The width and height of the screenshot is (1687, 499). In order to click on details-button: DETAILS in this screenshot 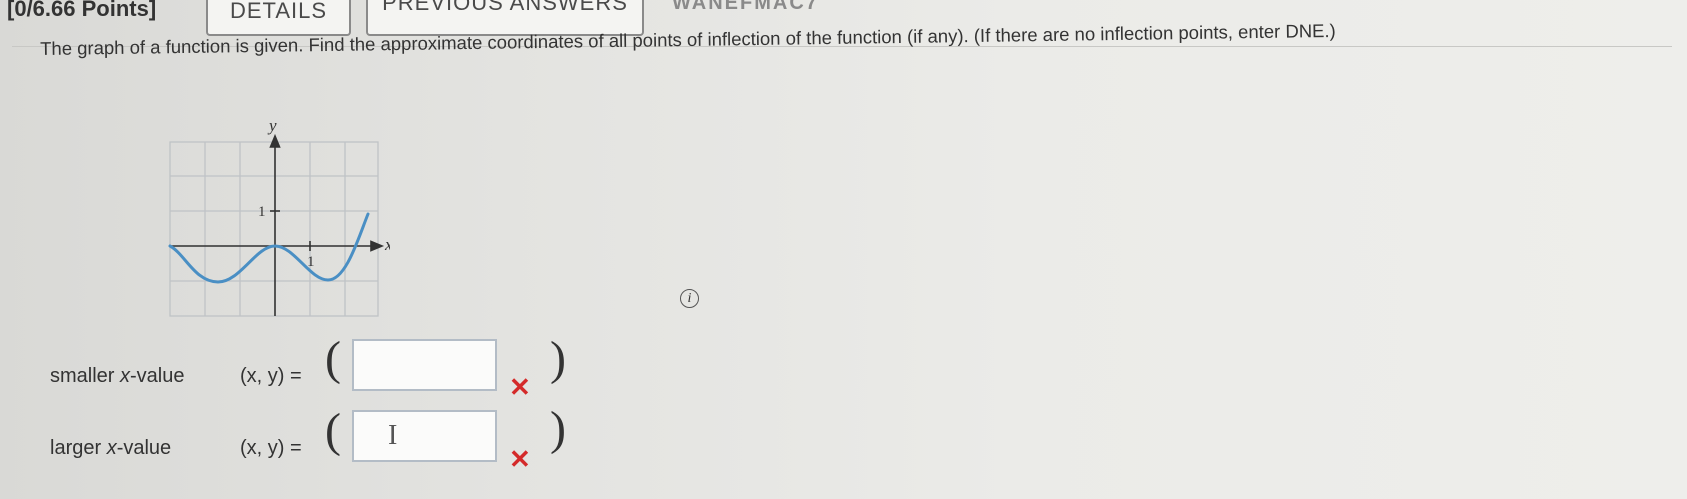, I will do `click(278, 18)`.